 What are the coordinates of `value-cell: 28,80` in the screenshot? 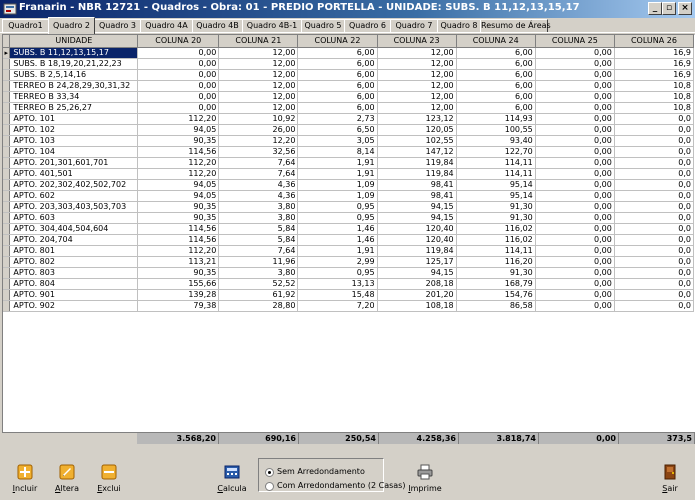 It's located at (258, 306).